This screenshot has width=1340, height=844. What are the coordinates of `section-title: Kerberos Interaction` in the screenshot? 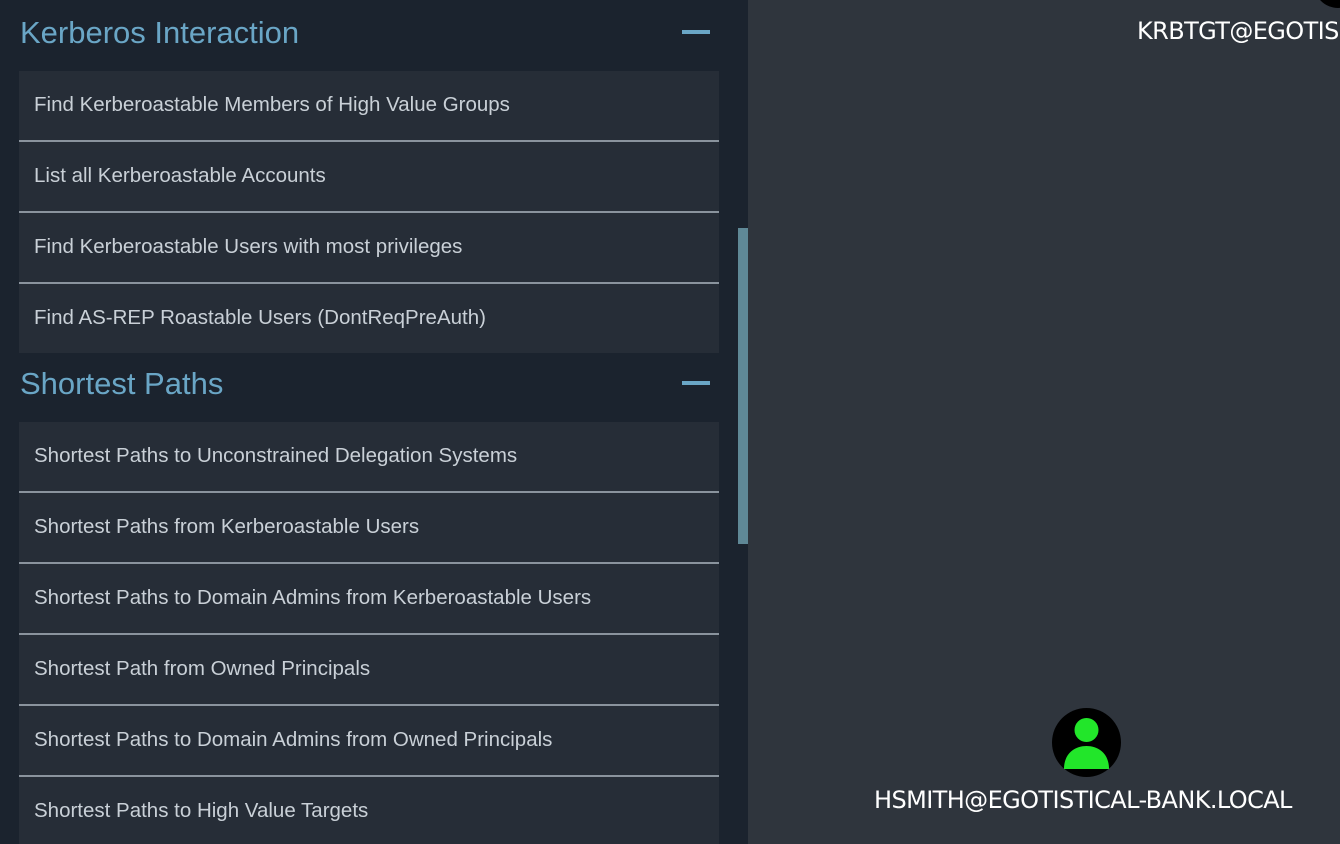 It's located at (160, 32).